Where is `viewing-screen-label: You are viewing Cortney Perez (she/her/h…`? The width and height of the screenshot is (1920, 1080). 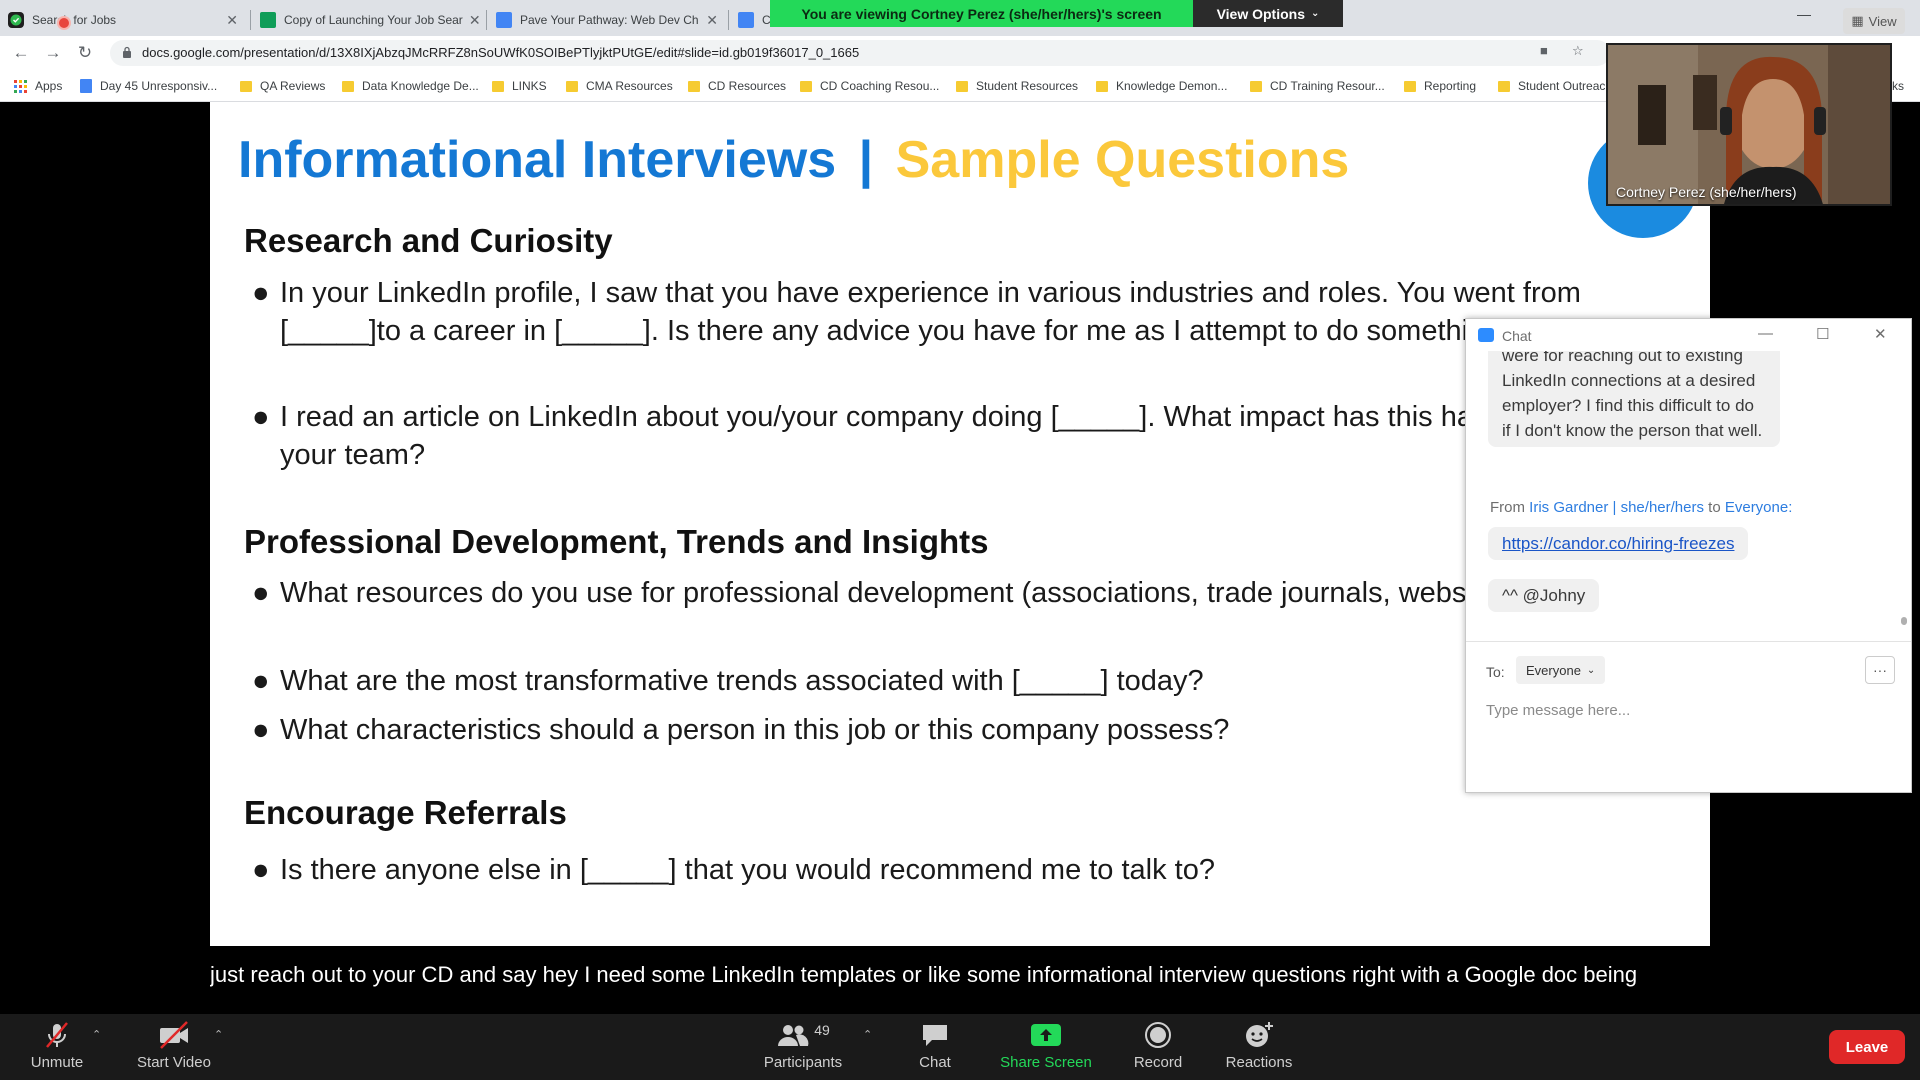
viewing-screen-label: You are viewing Cortney Perez (she/her/h… is located at coordinates (981, 13).